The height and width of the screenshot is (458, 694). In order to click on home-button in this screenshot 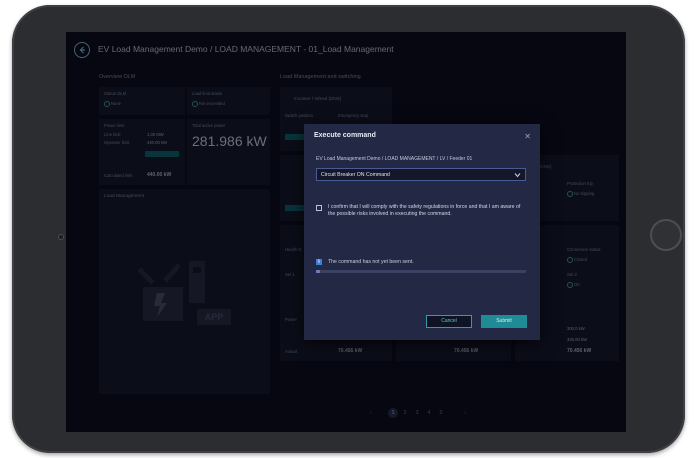, I will do `click(666, 235)`.